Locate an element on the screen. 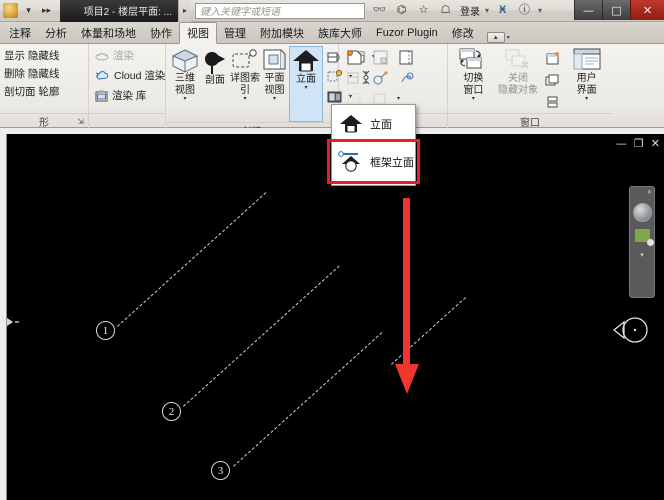  cascade-window-icon is located at coordinates (552, 81).